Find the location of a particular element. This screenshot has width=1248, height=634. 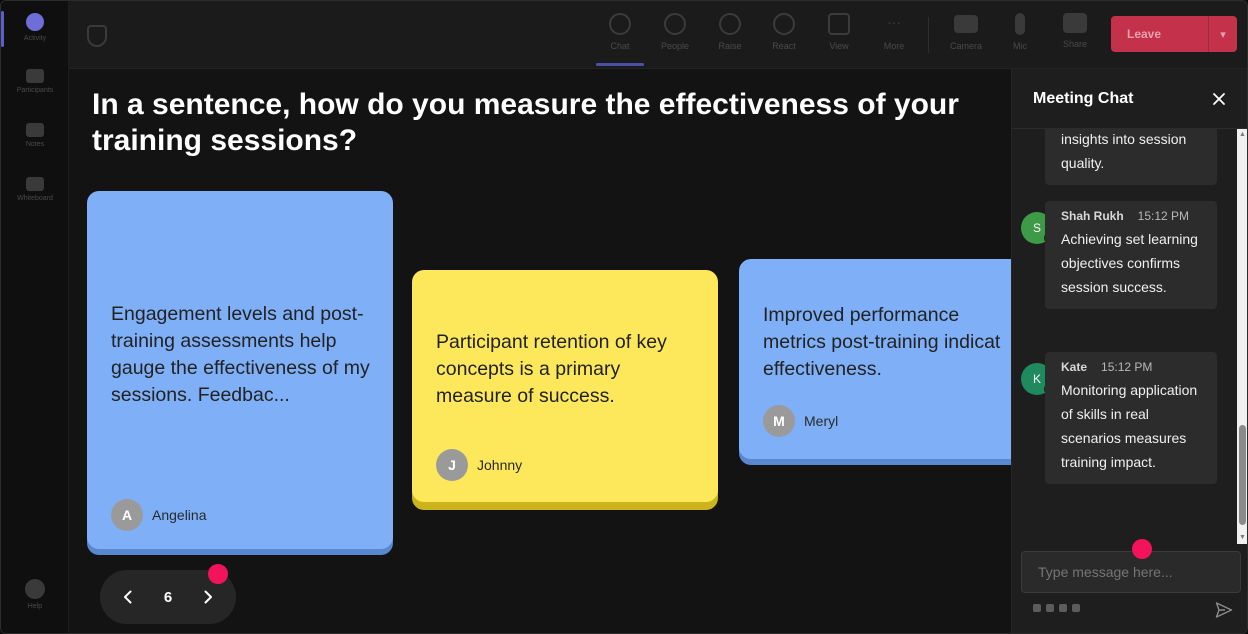

author-name: Meryl is located at coordinates (821, 421).